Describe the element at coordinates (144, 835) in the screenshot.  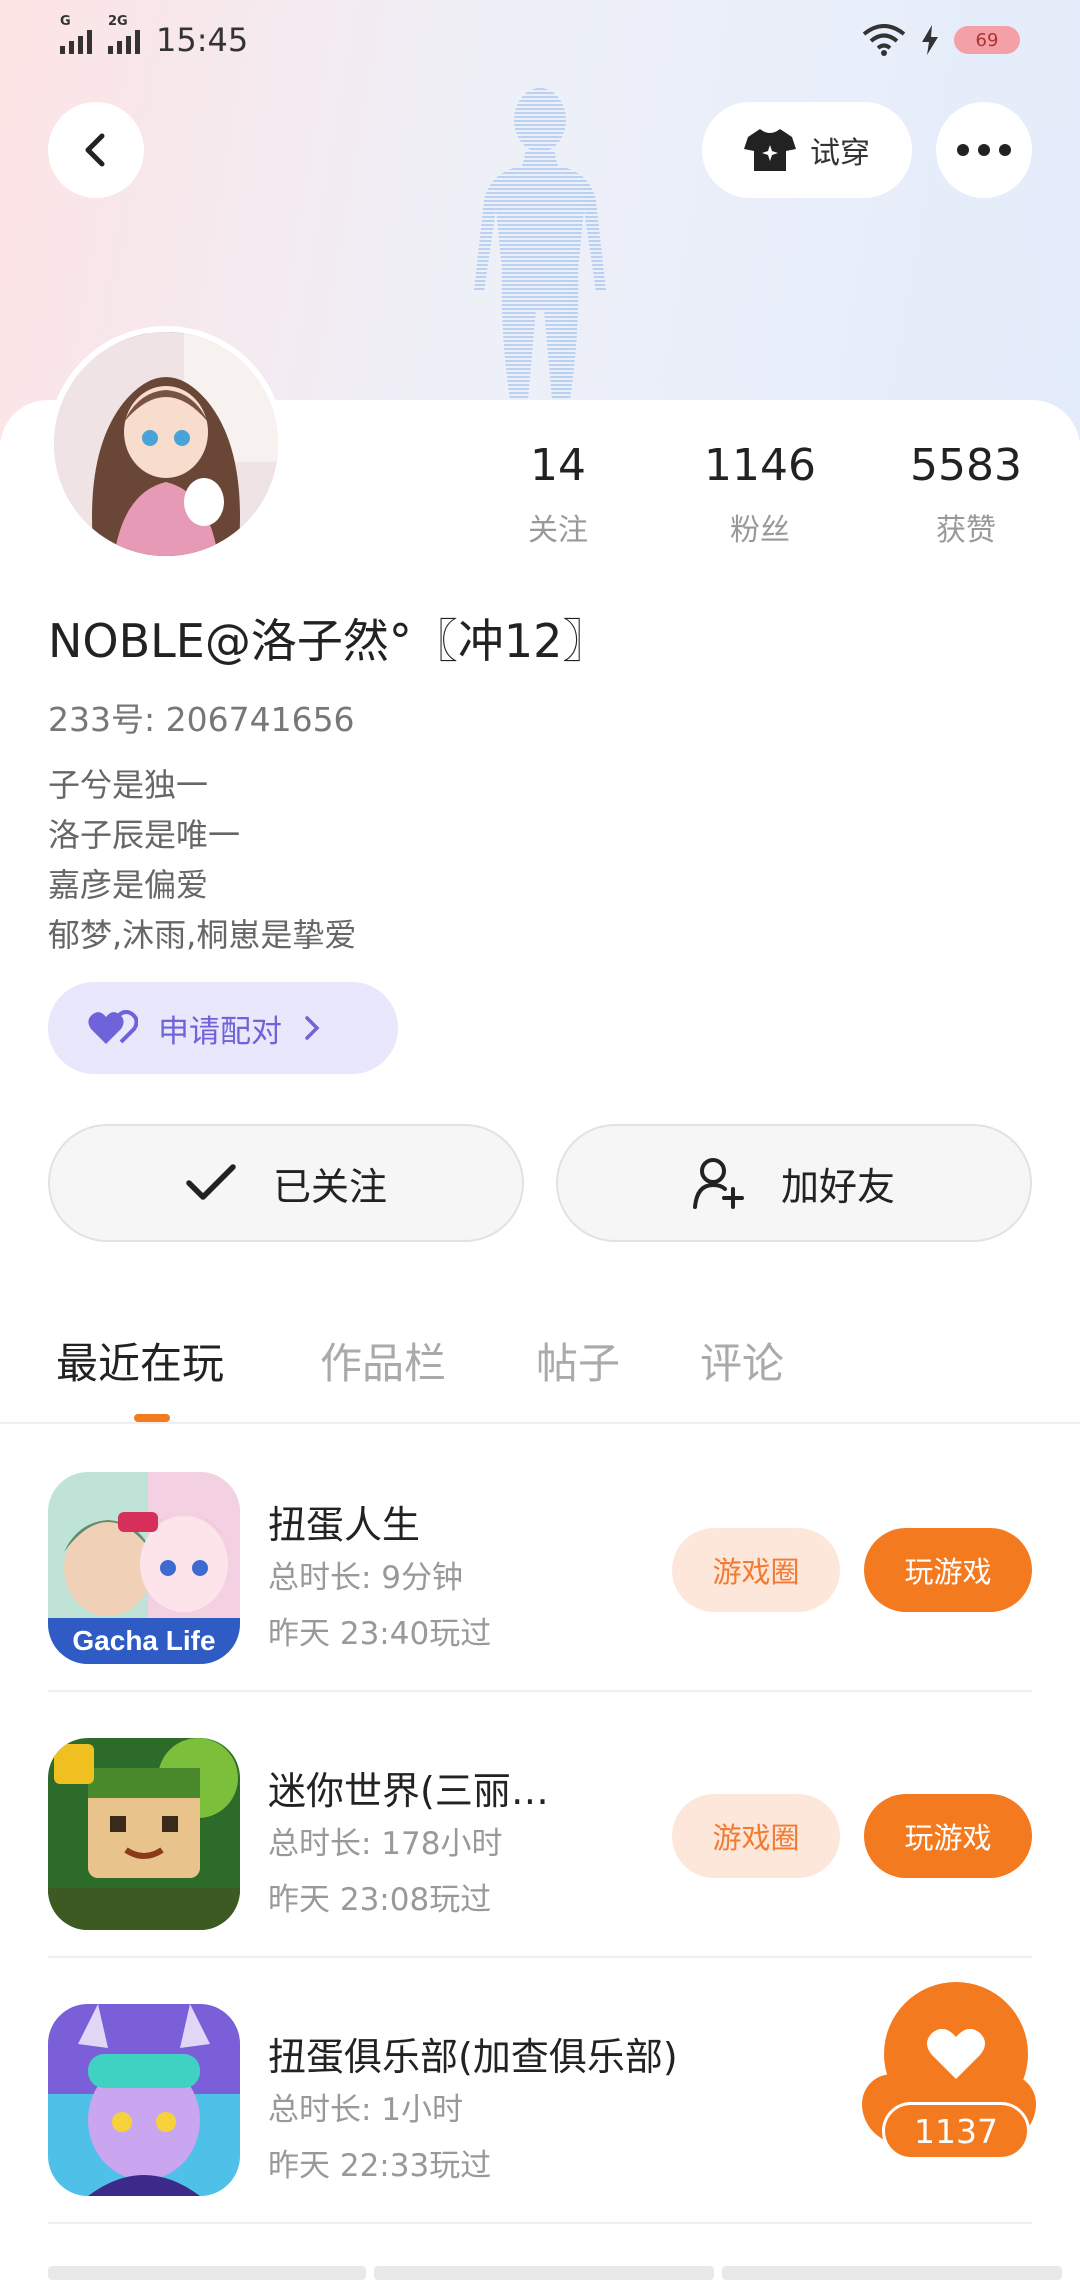
I see `bio-line: 洛子辰是唯一` at that location.